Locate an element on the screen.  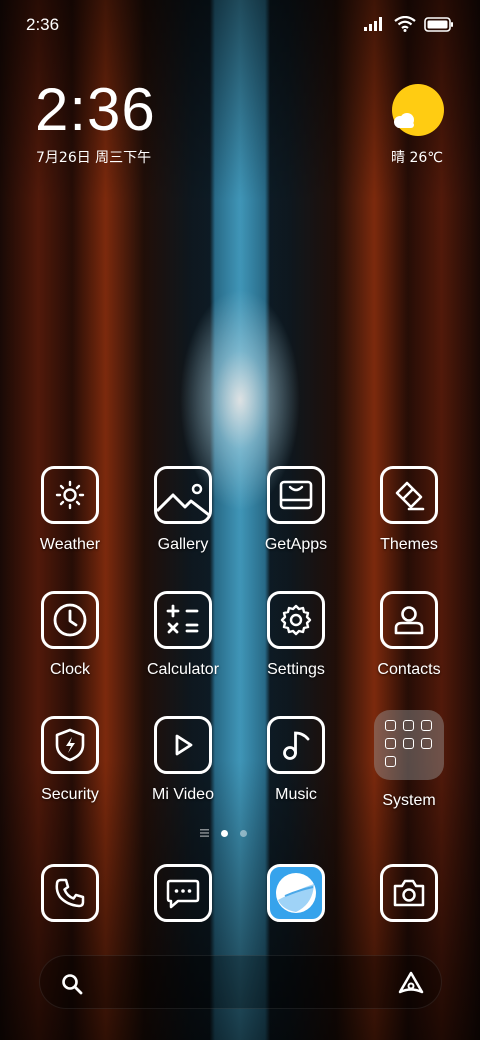
wifi-icon is located at coordinates (405, 24).